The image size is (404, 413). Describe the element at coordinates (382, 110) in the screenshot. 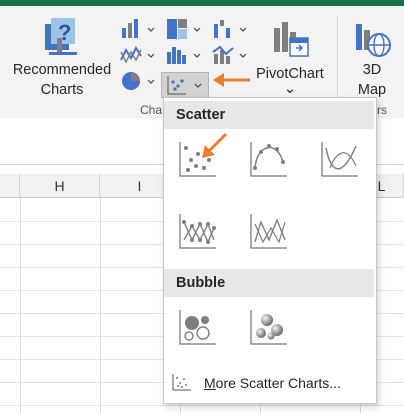

I see `tours-group-label: rs` at that location.